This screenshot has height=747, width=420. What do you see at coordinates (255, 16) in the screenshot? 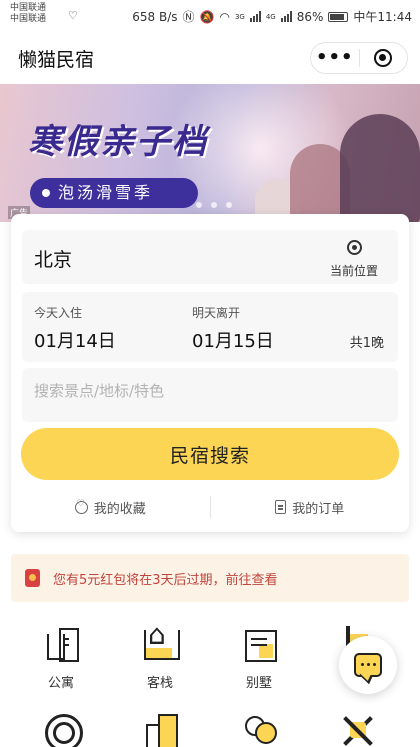
I see `signal-icon` at bounding box center [255, 16].